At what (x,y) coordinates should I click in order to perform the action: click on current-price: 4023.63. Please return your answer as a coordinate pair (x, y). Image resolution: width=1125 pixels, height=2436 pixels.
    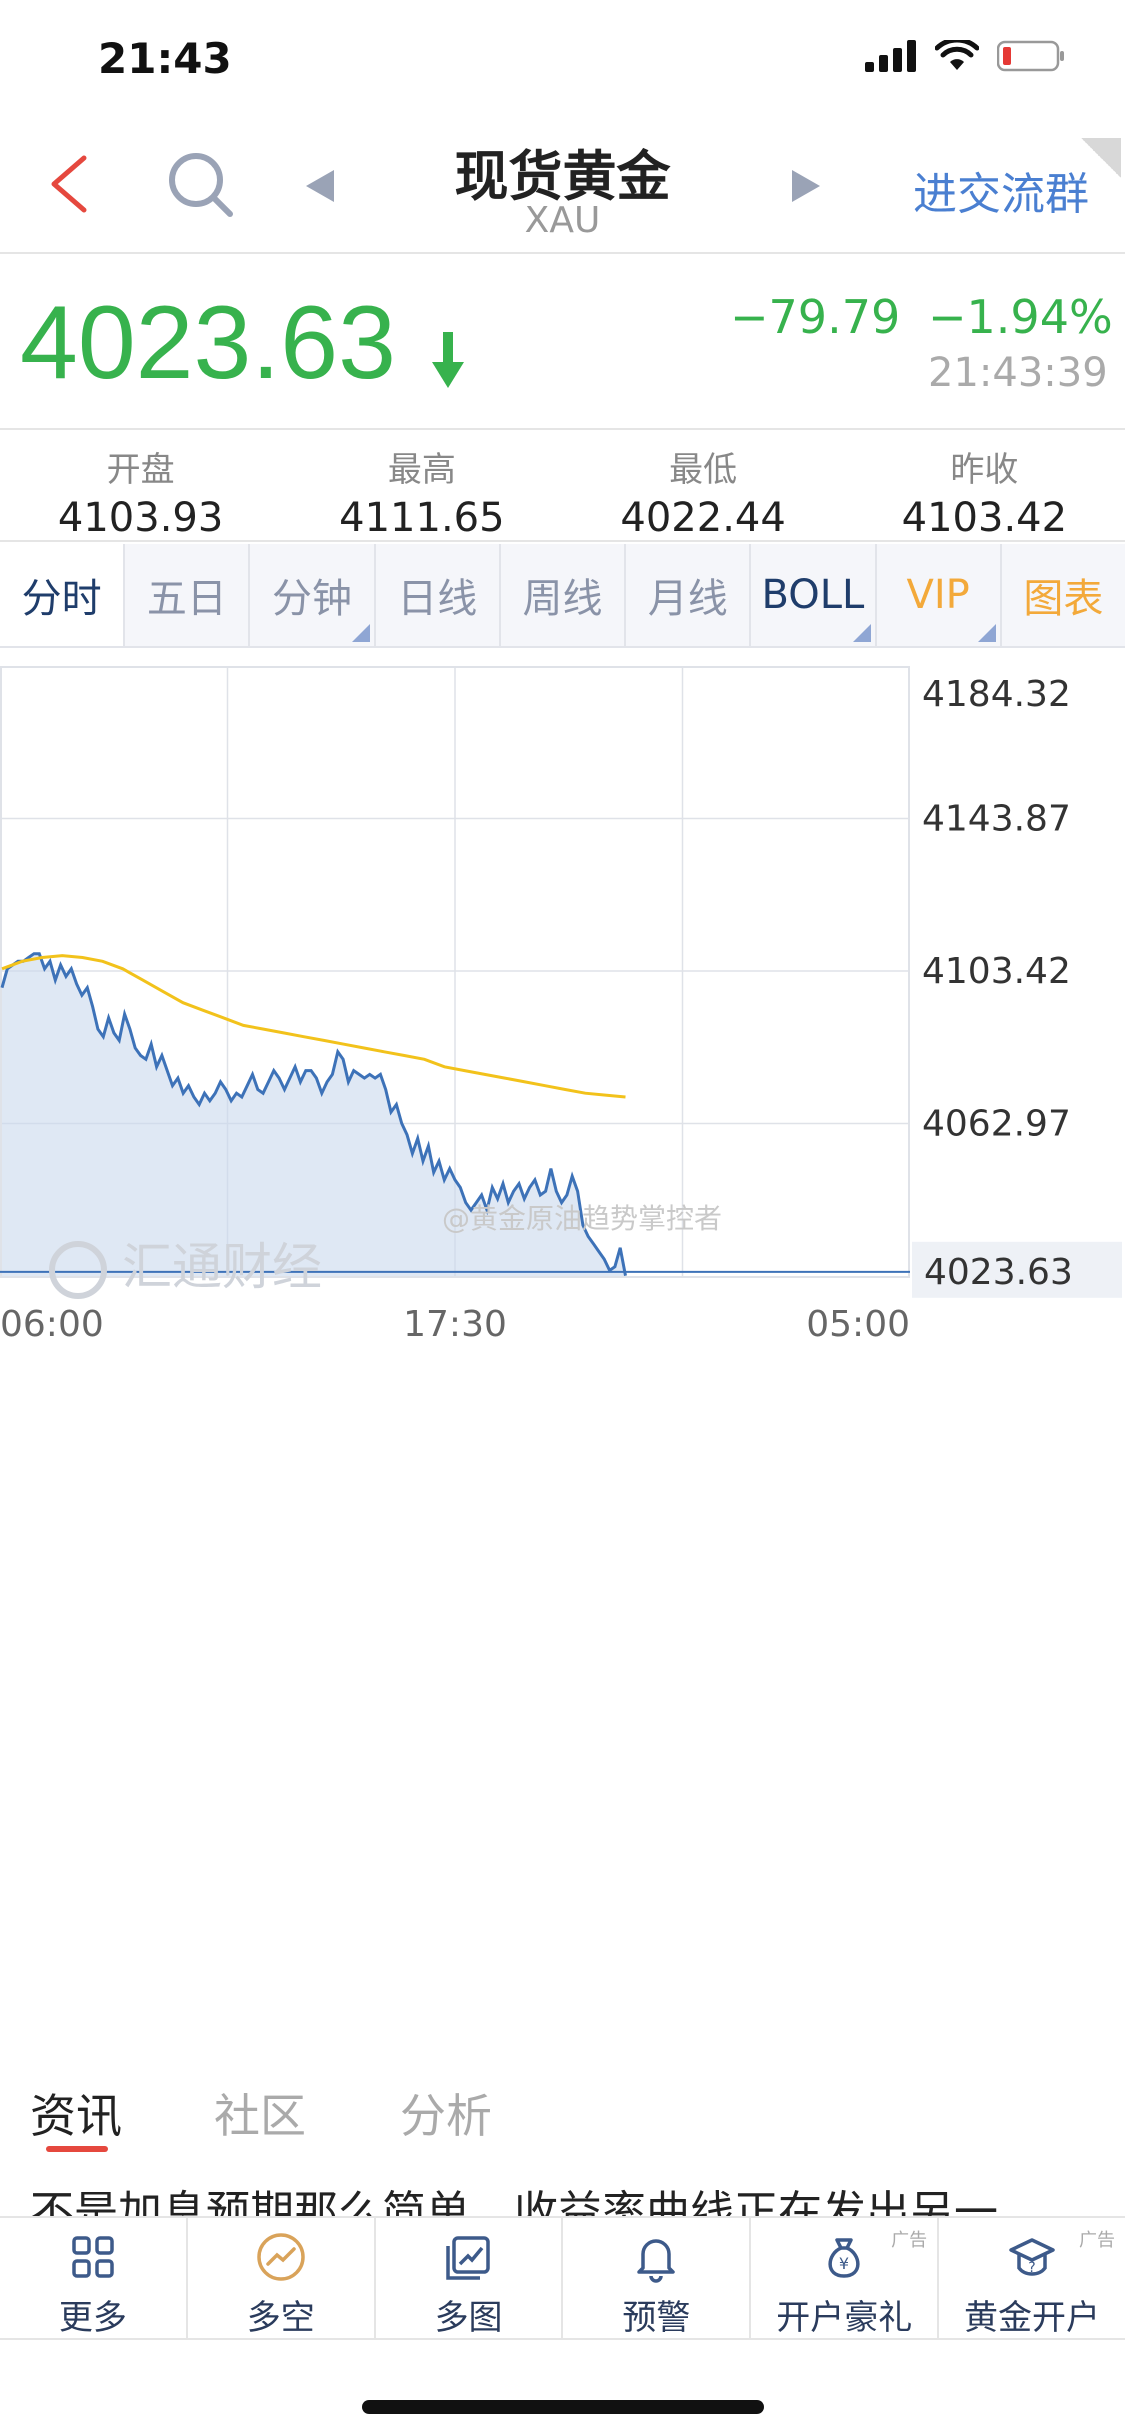
    Looking at the image, I should click on (208, 343).